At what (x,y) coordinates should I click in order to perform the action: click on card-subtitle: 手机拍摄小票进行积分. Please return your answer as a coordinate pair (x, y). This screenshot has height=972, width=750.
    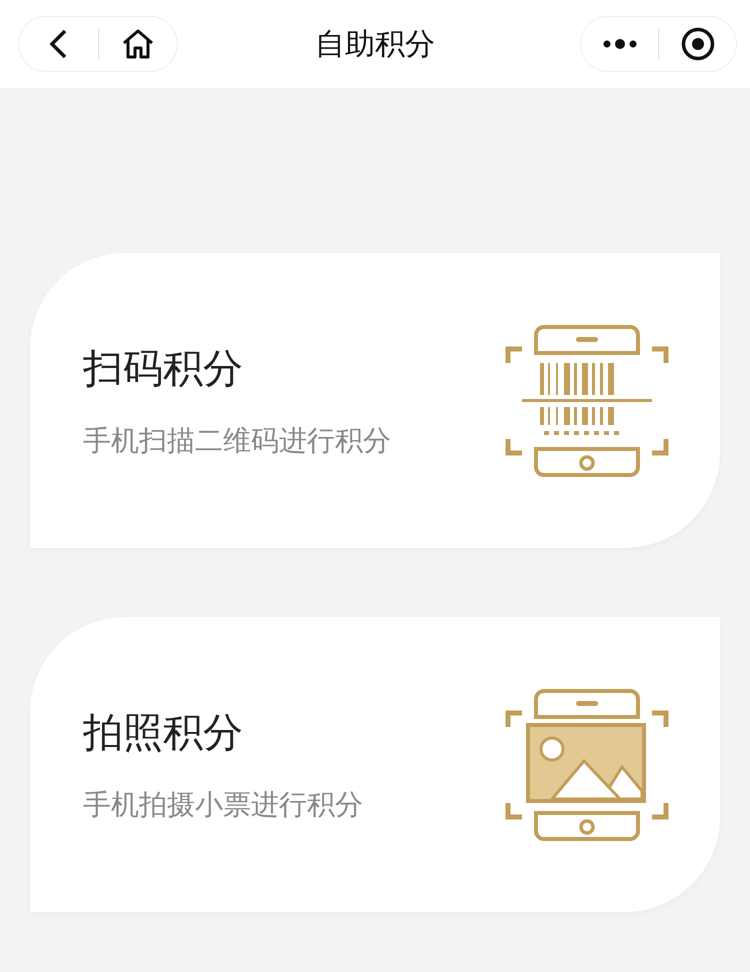
    Looking at the image, I should click on (223, 805).